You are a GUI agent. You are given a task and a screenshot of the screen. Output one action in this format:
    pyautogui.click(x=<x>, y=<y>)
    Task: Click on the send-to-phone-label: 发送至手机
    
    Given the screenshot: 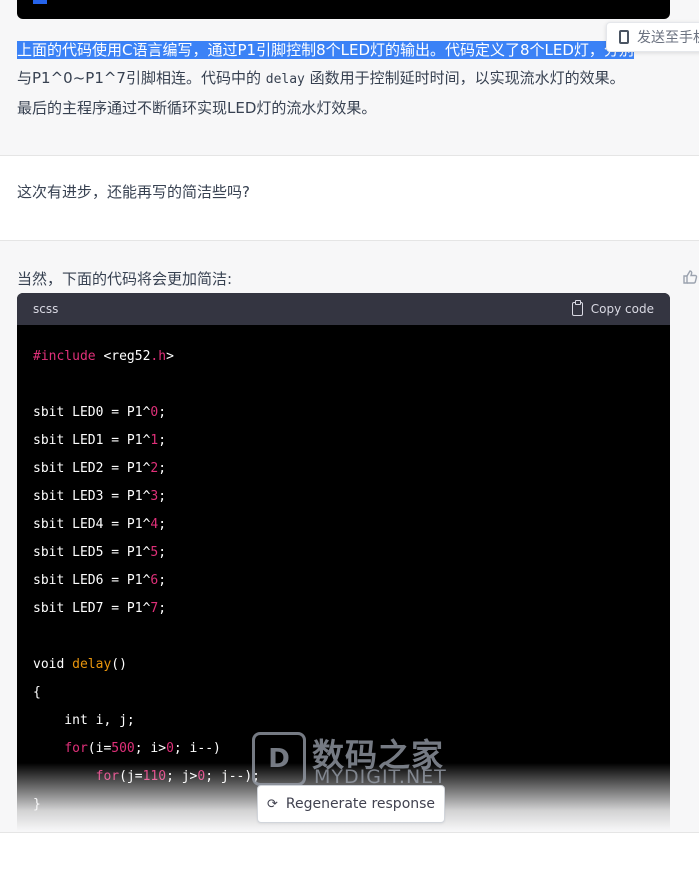 What is the action you would take?
    pyautogui.click(x=668, y=38)
    